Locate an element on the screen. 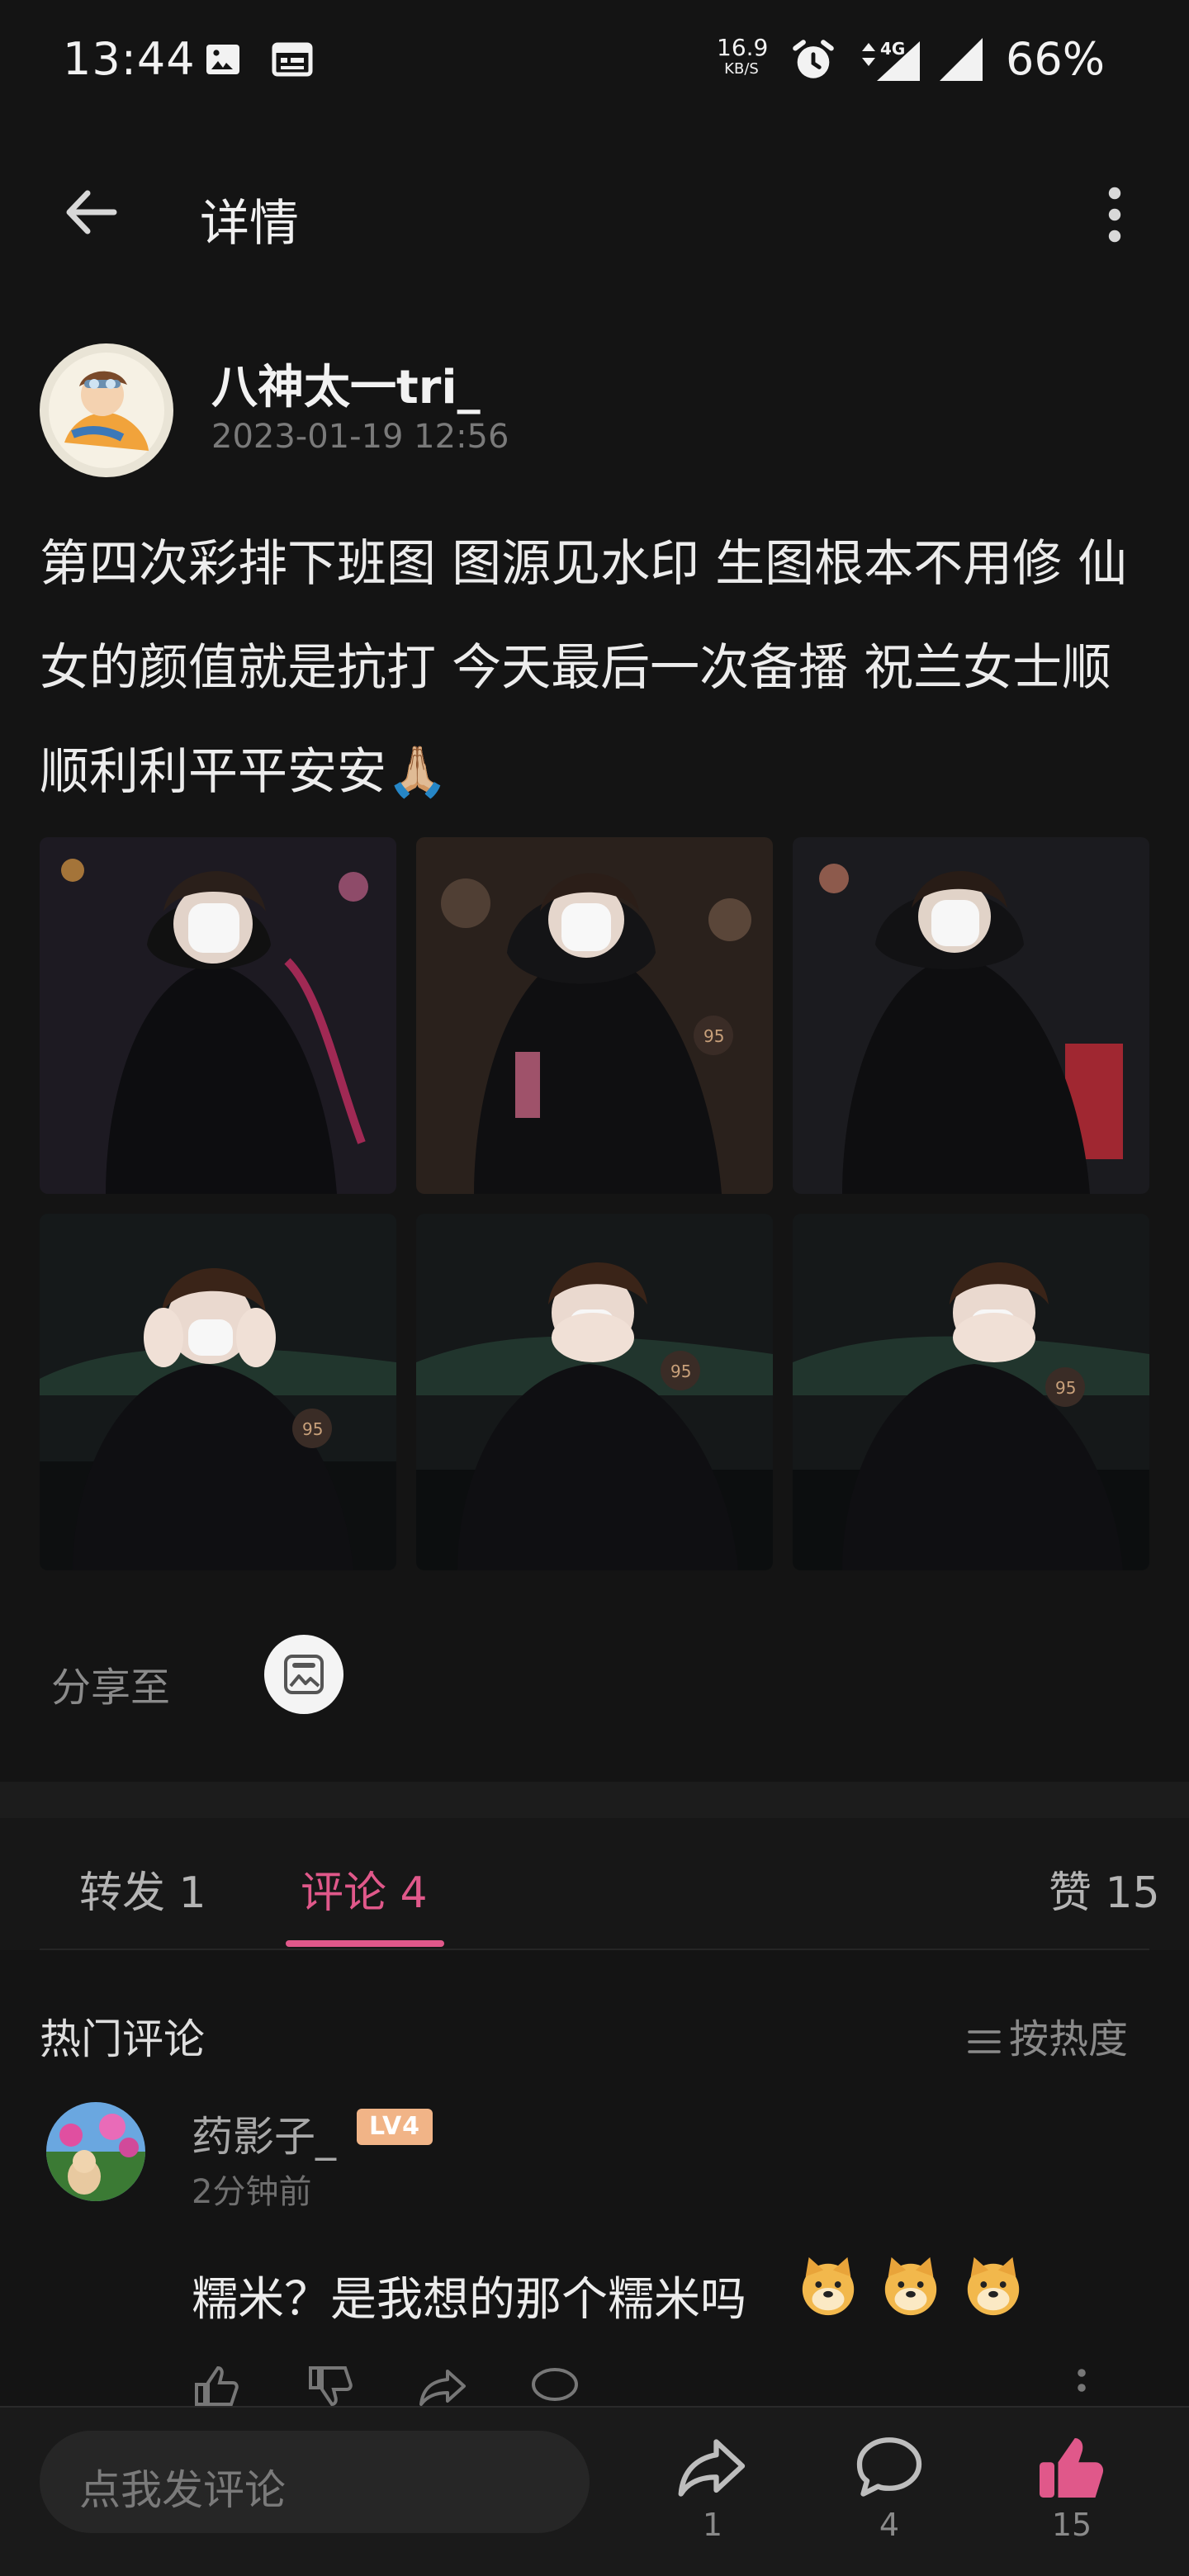  author-avatar is located at coordinates (106, 410).